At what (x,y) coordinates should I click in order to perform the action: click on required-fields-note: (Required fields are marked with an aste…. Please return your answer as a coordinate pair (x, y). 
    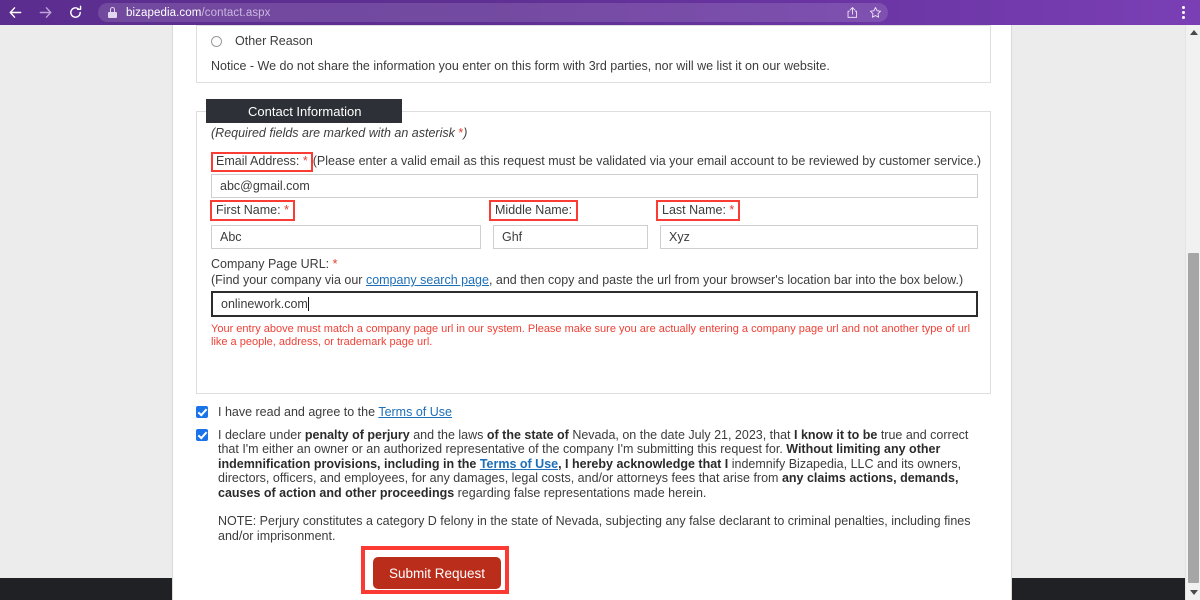
    Looking at the image, I should click on (339, 133).